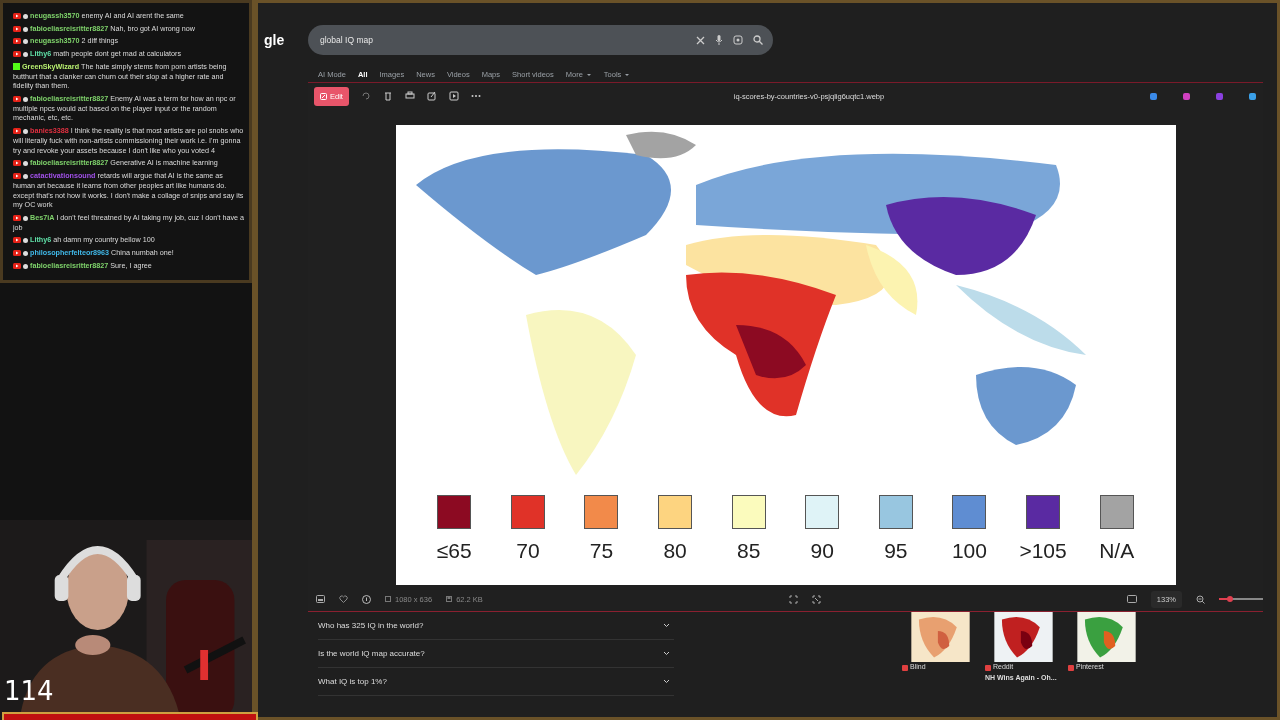  What do you see at coordinates (749, 551) in the screenshot?
I see `legend-label: 85` at bounding box center [749, 551].